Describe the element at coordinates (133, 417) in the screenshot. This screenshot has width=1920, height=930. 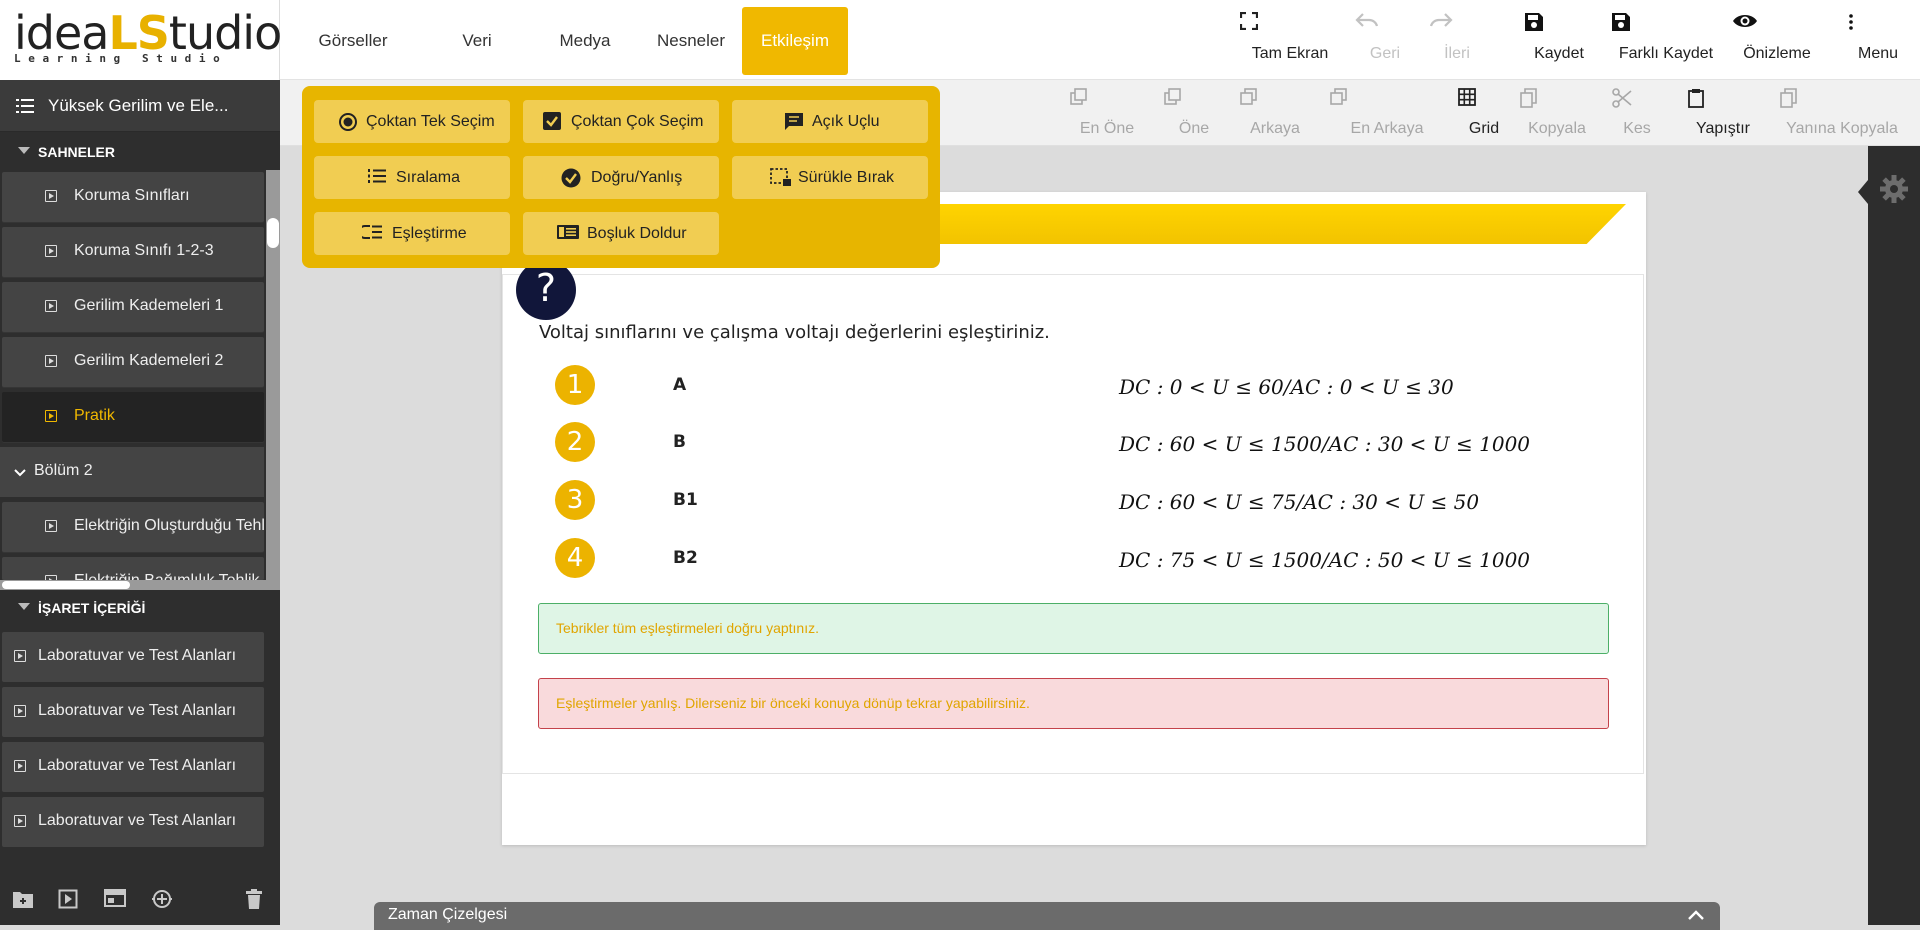
I see `scene-item-active: Pratik` at that location.